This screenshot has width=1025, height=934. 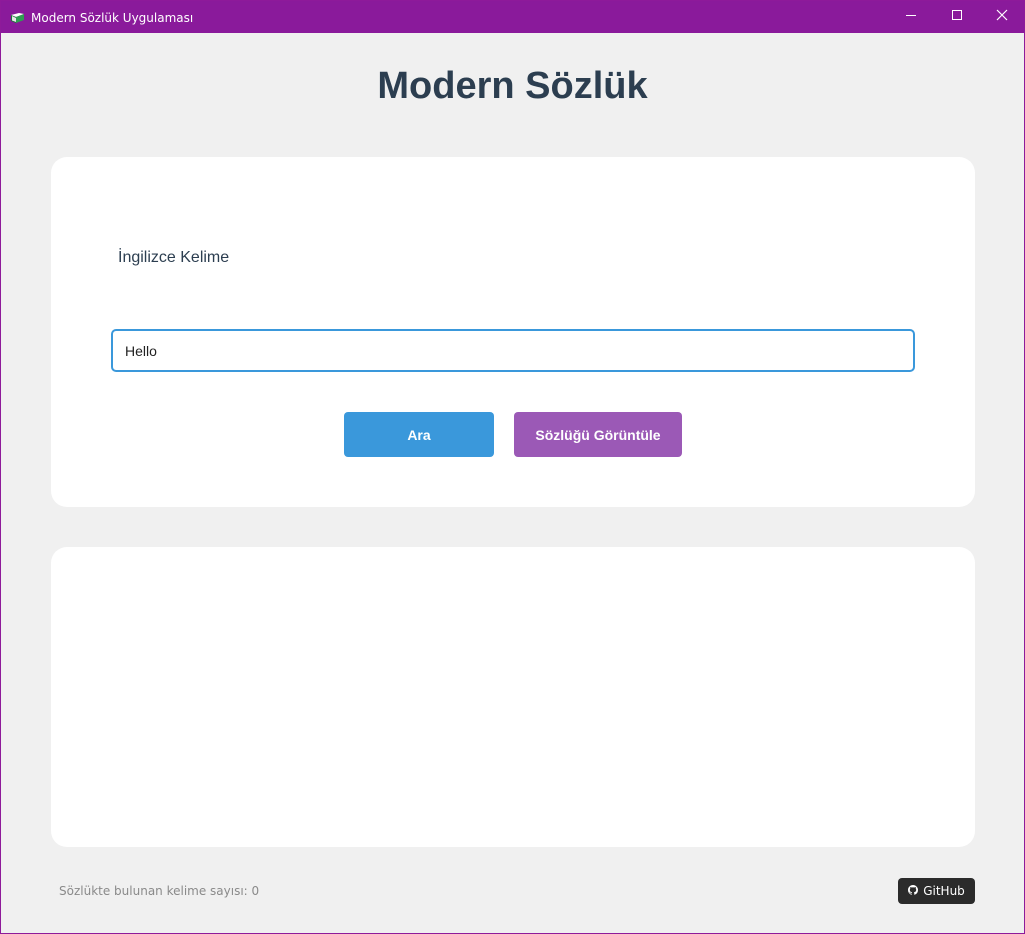 I want to click on close-icon, so click(x=1002, y=17).